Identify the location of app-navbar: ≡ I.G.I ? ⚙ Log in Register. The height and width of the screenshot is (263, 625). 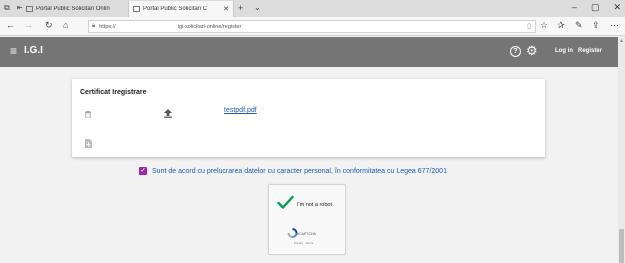
(312, 52).